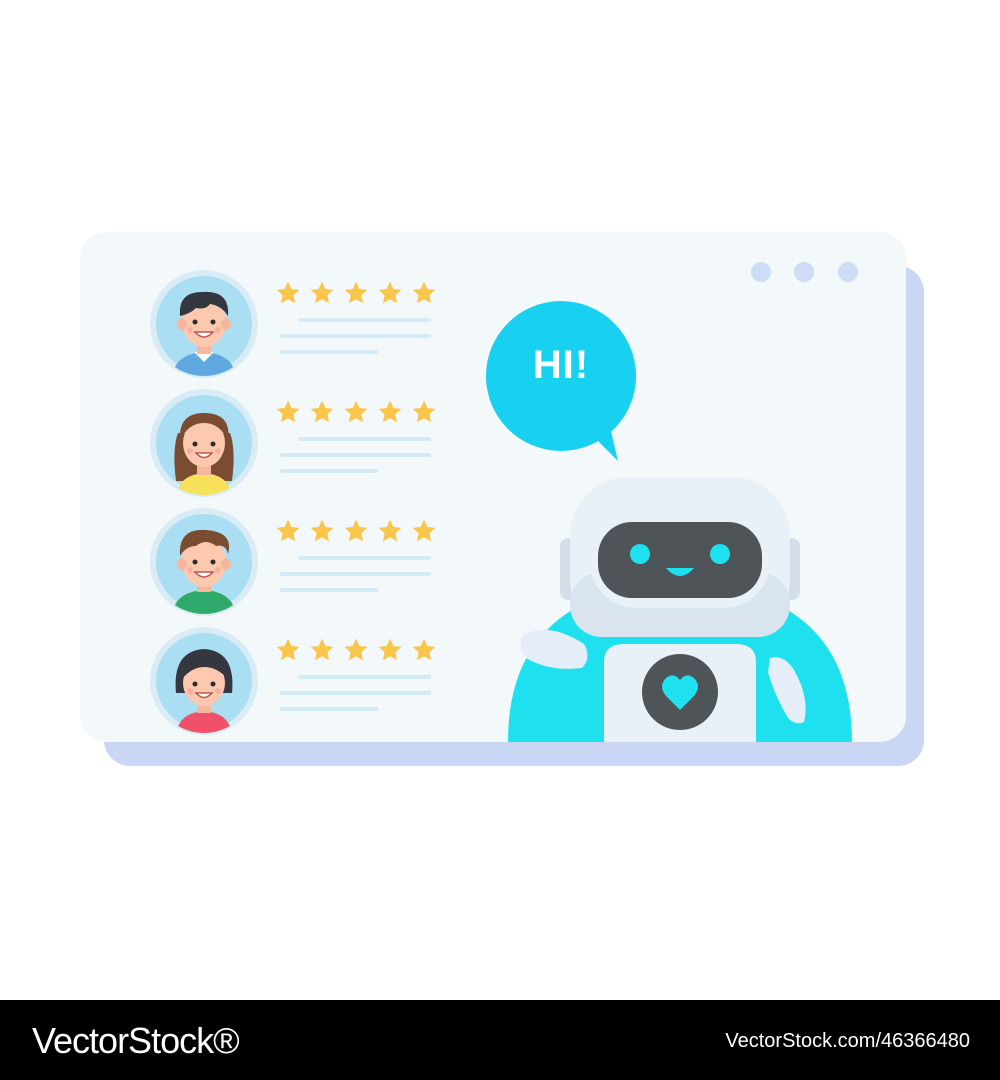 The width and height of the screenshot is (1000, 1080). I want to click on speech-bubble: HI!, so click(563, 382).